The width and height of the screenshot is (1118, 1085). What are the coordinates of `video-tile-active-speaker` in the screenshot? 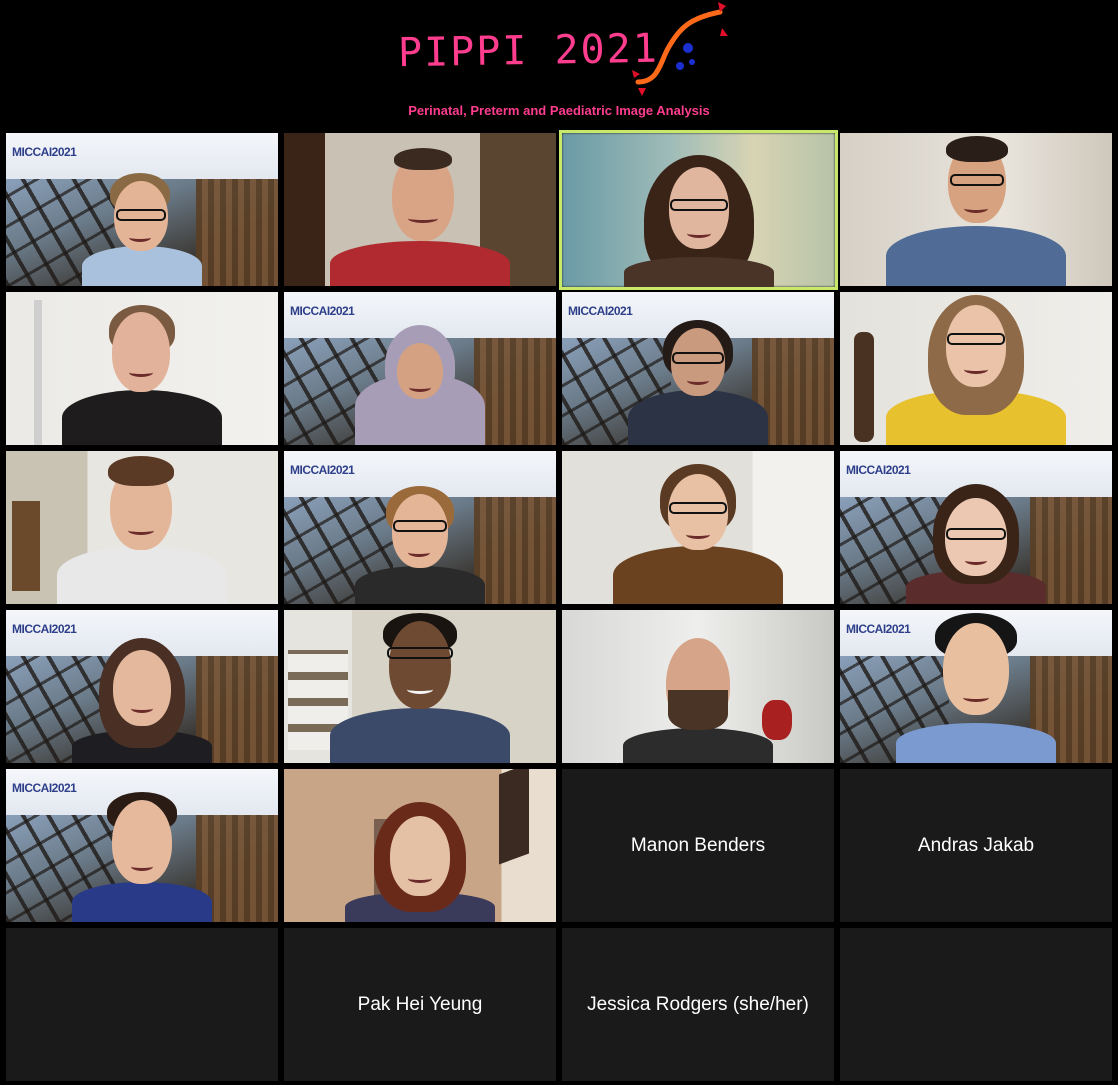 It's located at (698, 210).